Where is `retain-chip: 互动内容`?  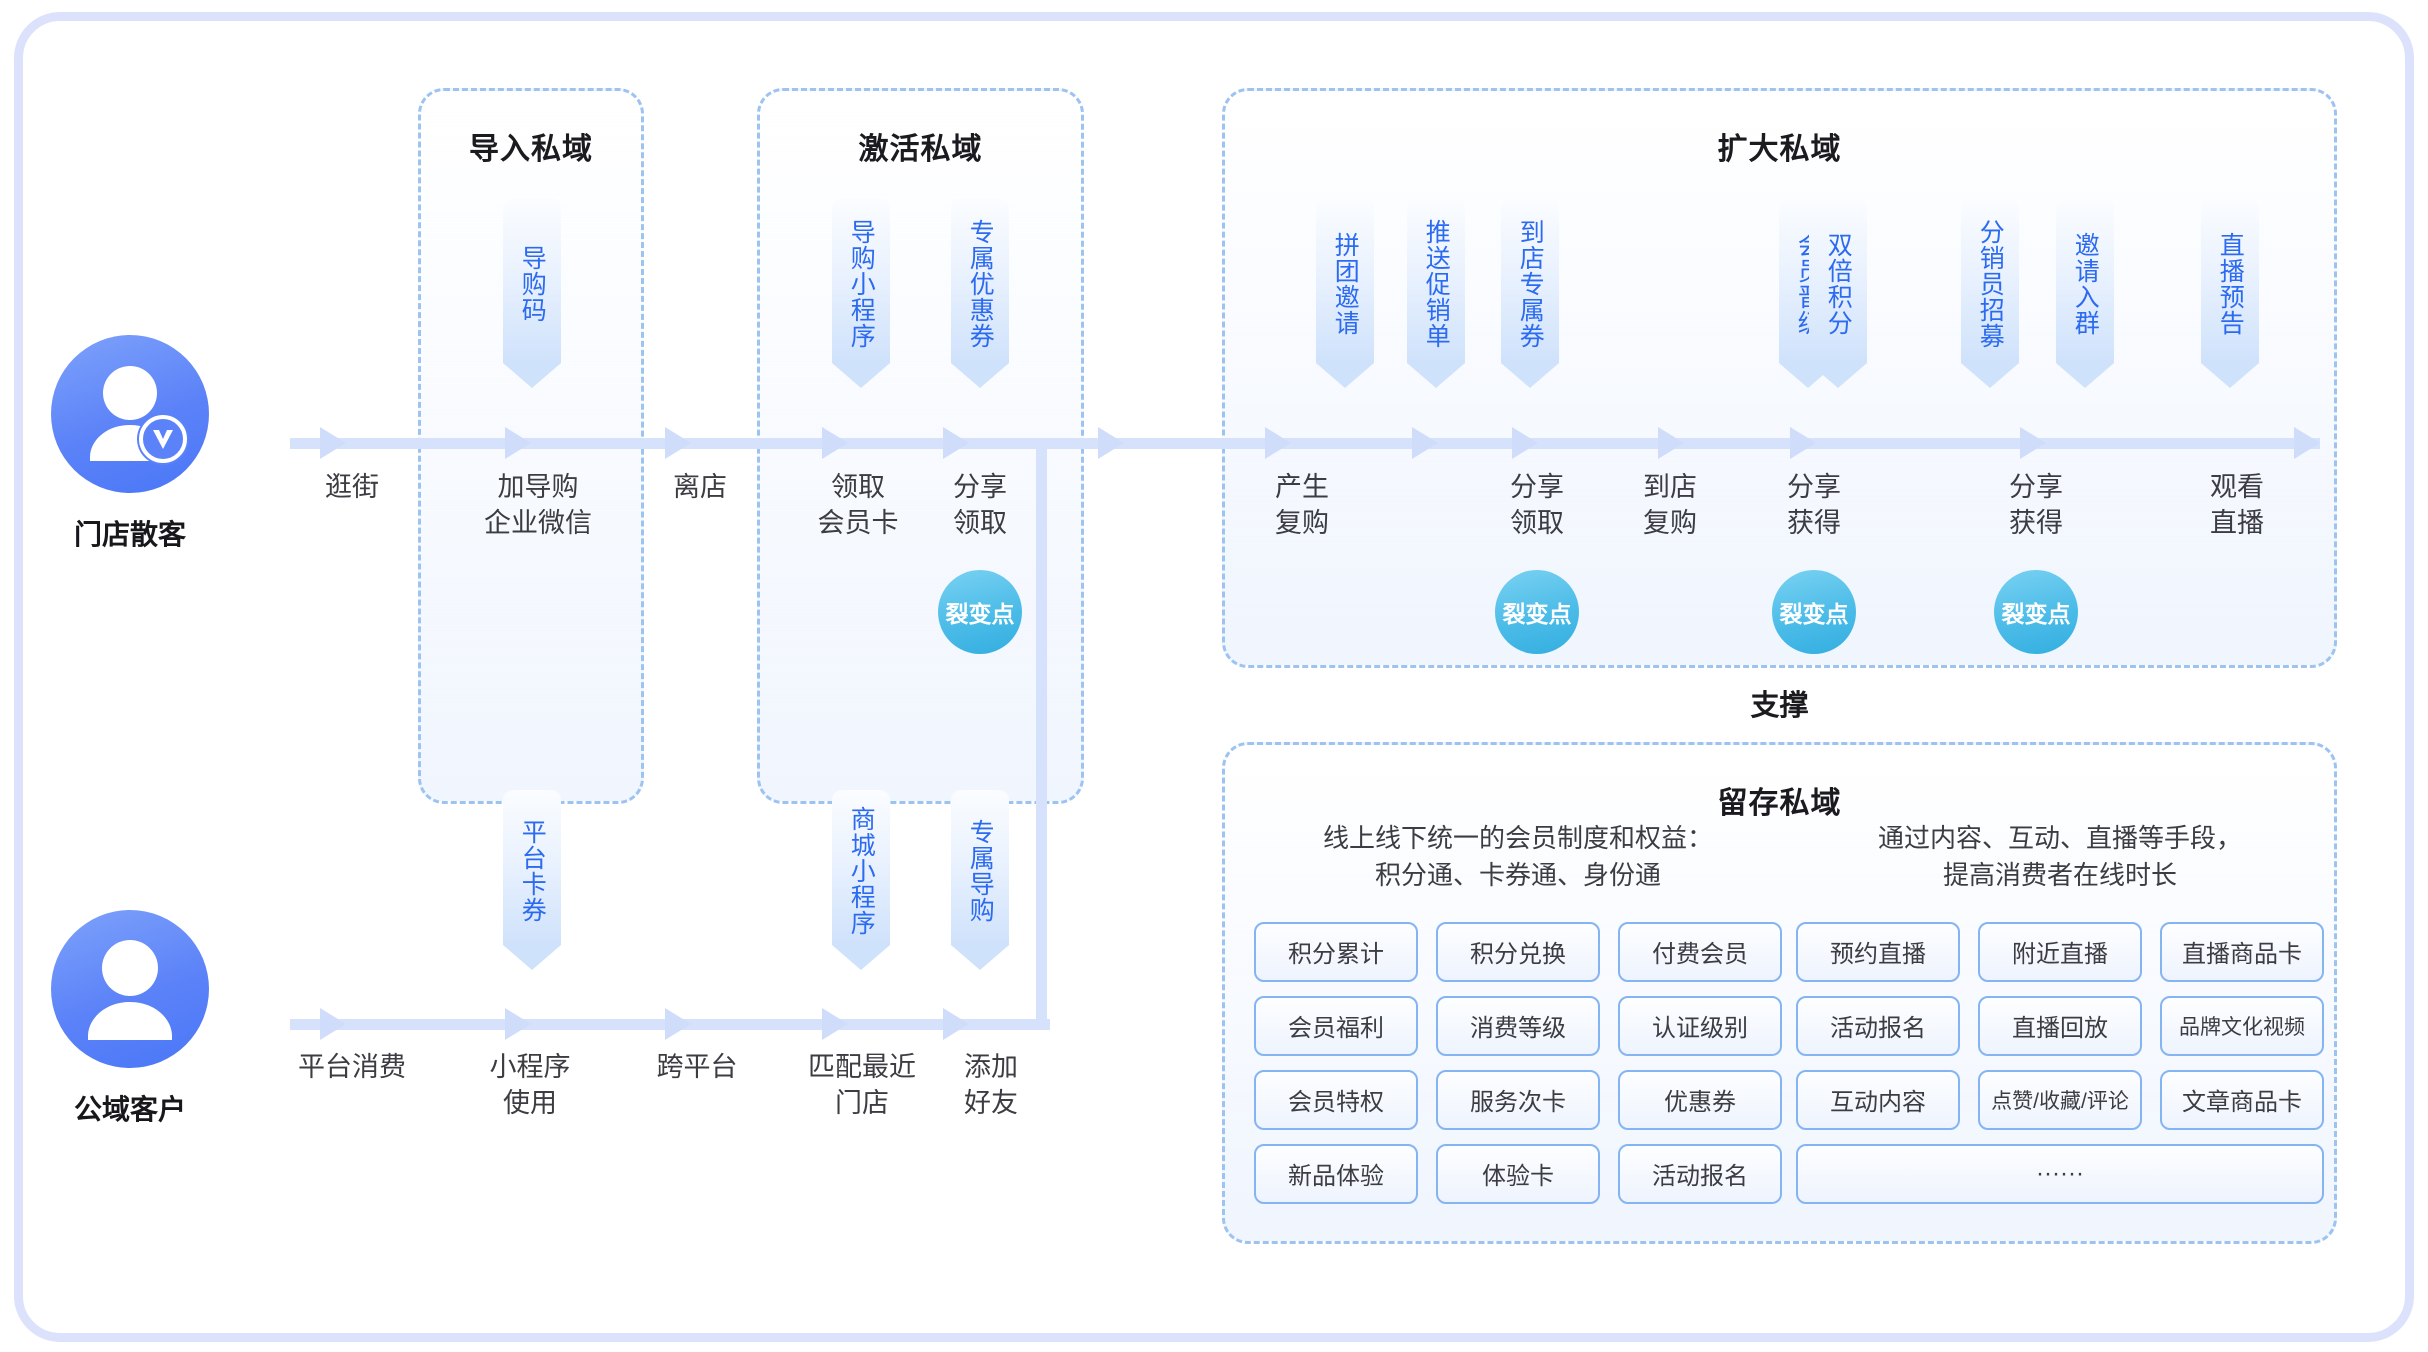
retain-chip: 互动内容 is located at coordinates (1878, 1099).